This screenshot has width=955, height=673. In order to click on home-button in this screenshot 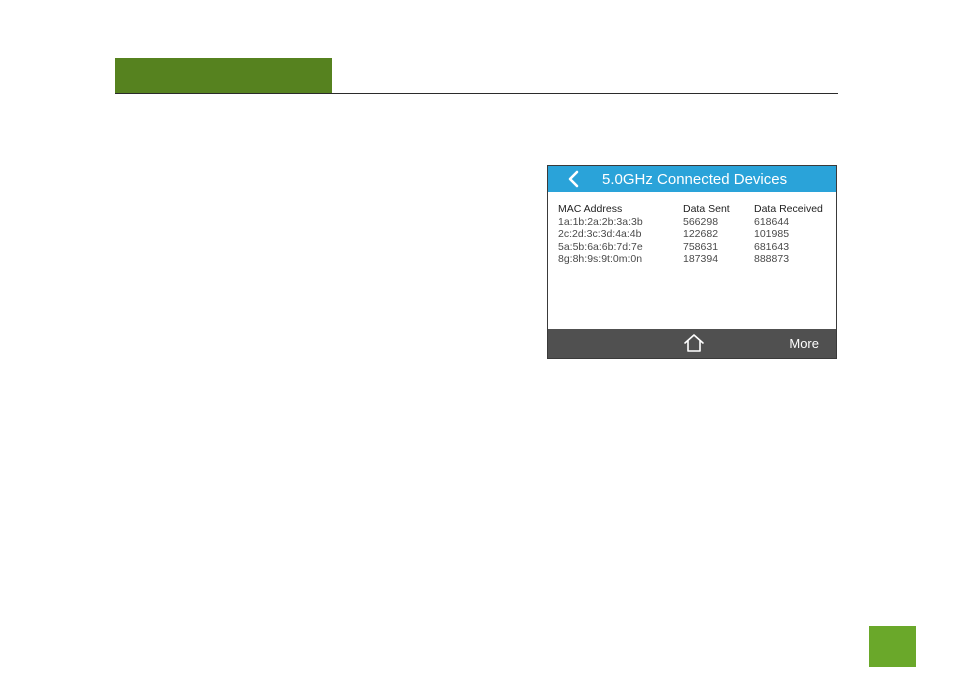, I will do `click(694, 343)`.